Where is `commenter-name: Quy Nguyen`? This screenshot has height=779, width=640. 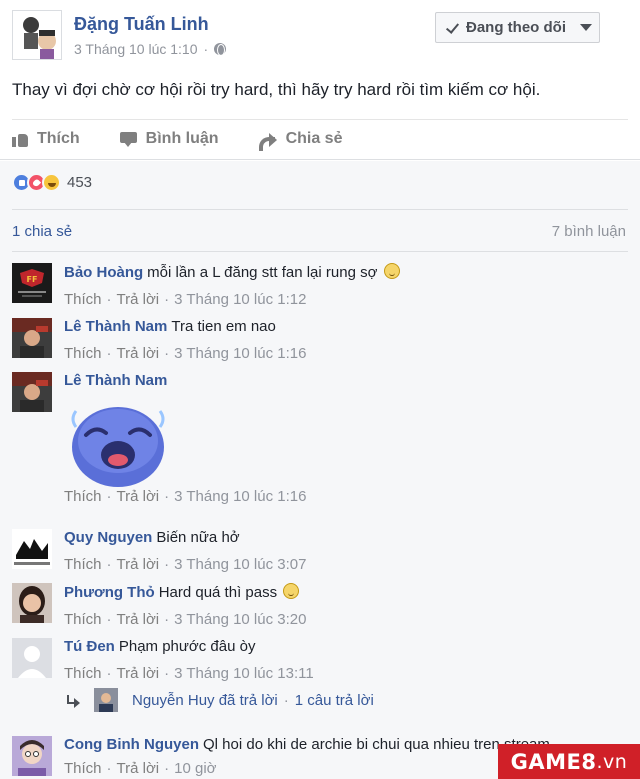
commenter-name: Quy Nguyen is located at coordinates (108, 537).